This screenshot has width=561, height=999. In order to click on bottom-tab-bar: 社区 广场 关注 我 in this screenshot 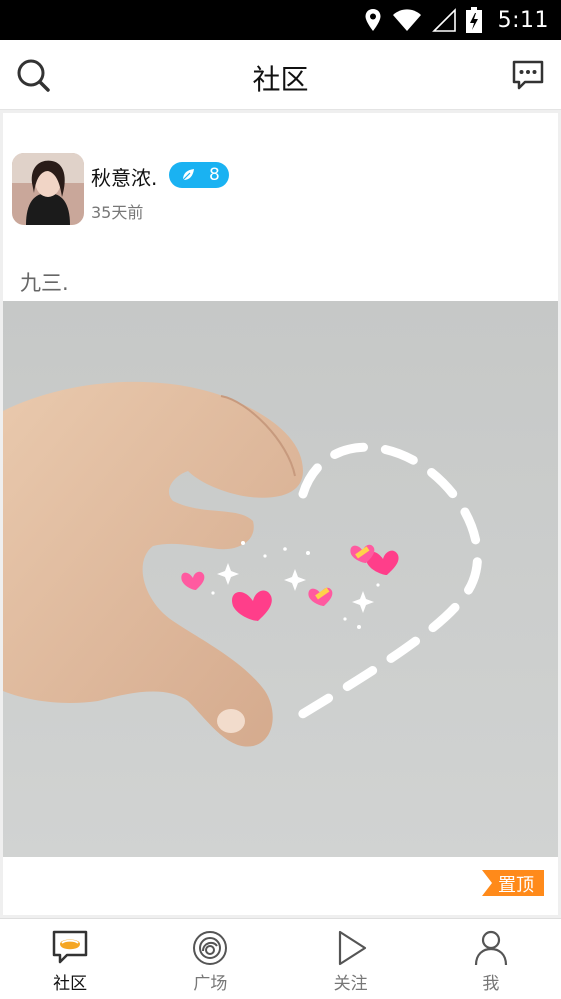, I will do `click(280, 958)`.